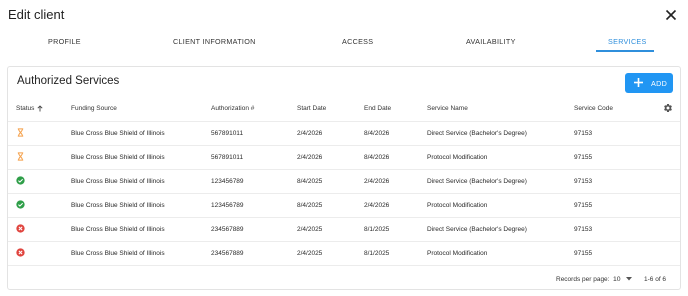 The width and height of the screenshot is (688, 296). I want to click on table-footer-divider, so click(344, 265).